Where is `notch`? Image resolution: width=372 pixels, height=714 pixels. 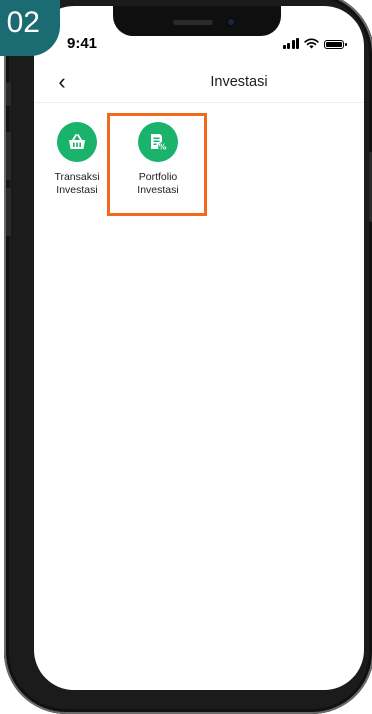
notch is located at coordinates (197, 21).